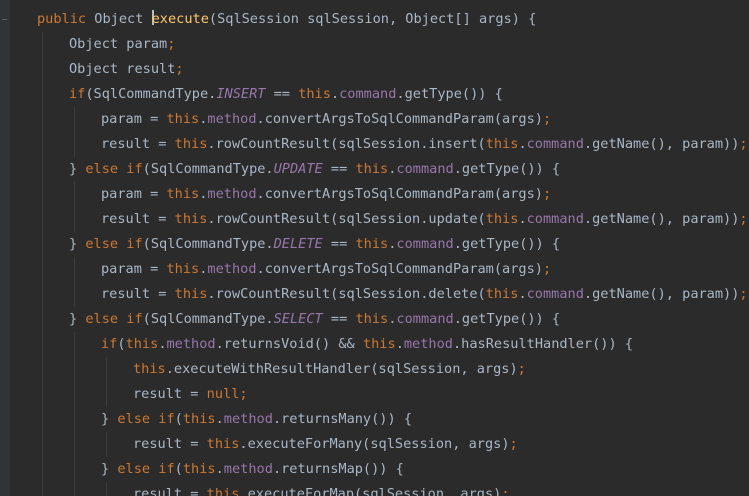 The height and width of the screenshot is (496, 749). What do you see at coordinates (126, 69) in the screenshot?
I see `code-line-text: Object result;` at bounding box center [126, 69].